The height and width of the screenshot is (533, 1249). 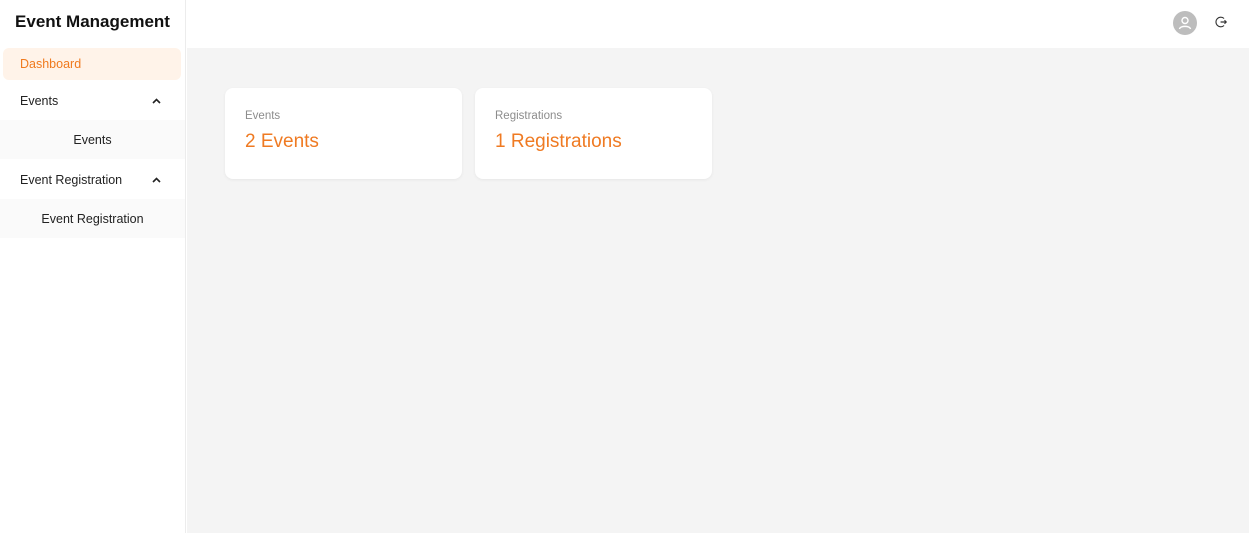 What do you see at coordinates (529, 116) in the screenshot?
I see `card-label: Registrations` at bounding box center [529, 116].